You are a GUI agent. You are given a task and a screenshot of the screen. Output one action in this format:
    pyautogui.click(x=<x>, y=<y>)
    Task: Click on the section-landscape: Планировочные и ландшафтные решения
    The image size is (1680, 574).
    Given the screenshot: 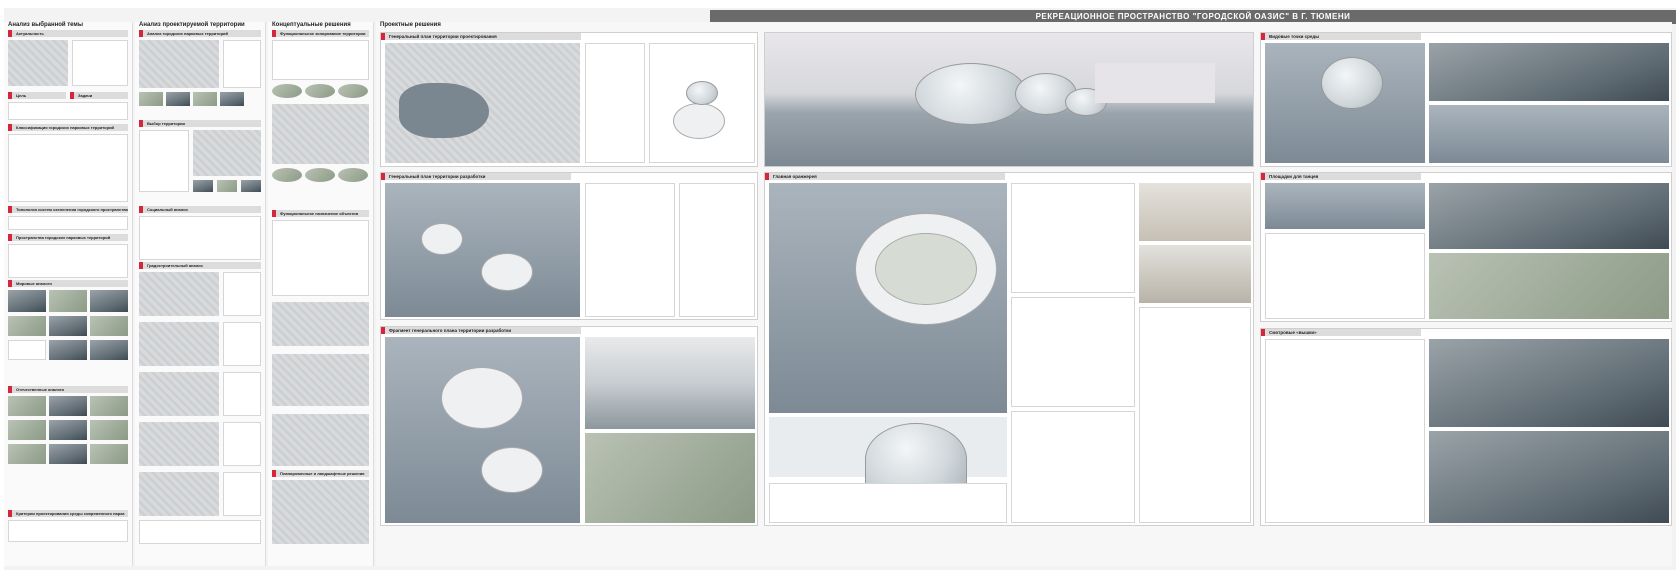 What is the action you would take?
    pyautogui.click(x=320, y=473)
    